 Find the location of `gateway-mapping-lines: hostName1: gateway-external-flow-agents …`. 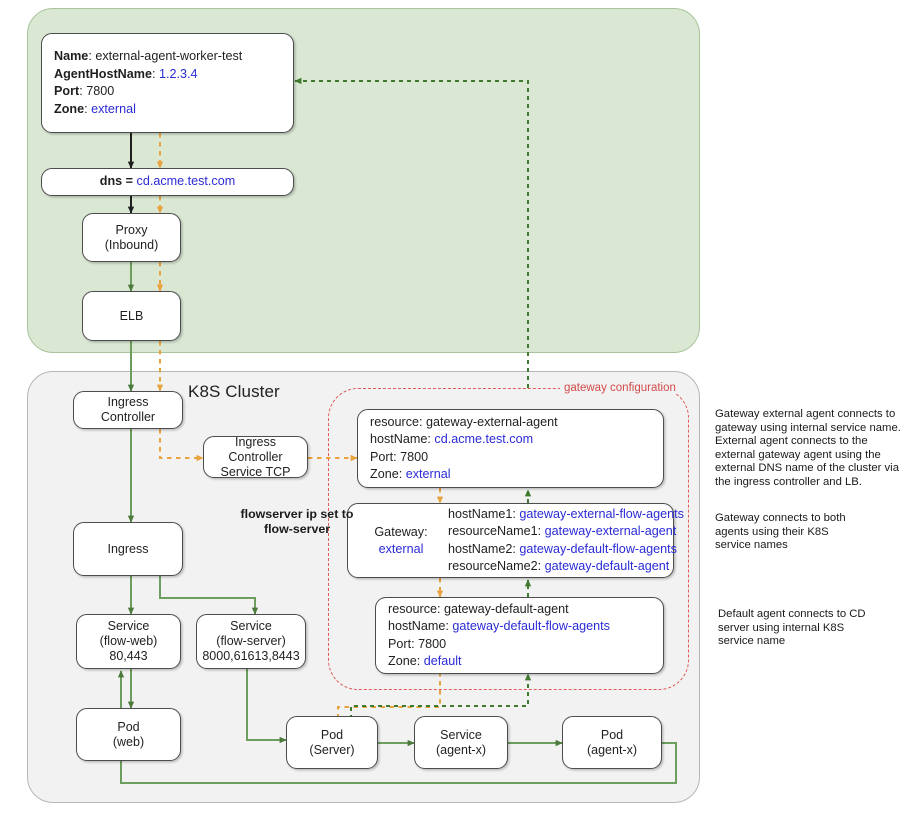

gateway-mapping-lines: hostName1: gateway-external-flow-agents … is located at coordinates (566, 540).